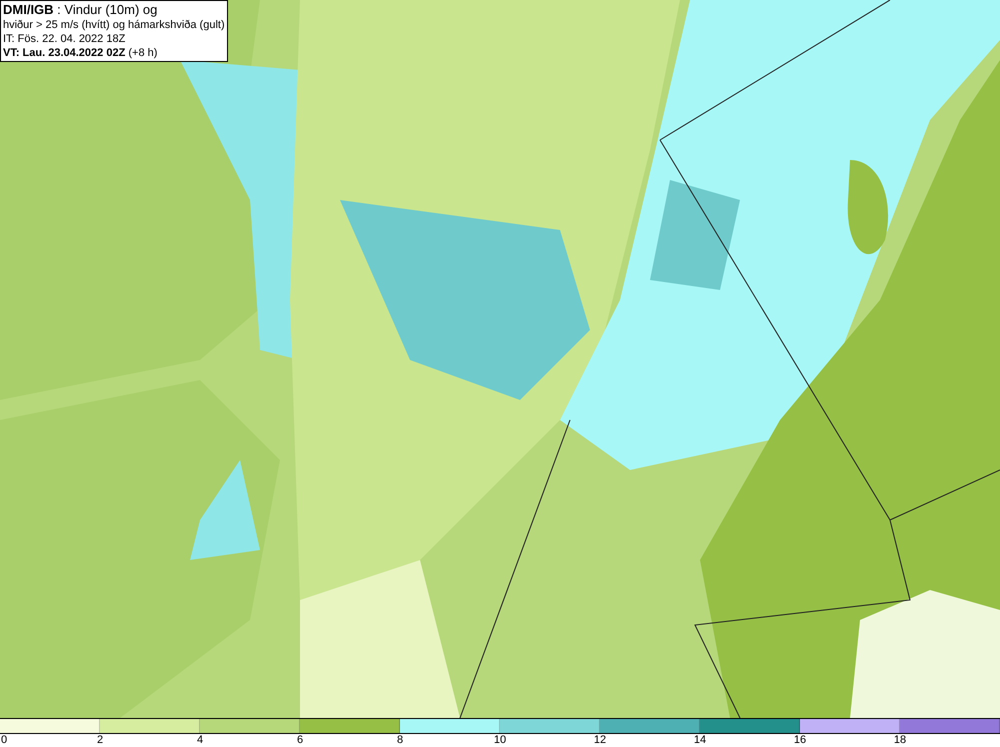 The height and width of the screenshot is (747, 1000). I want to click on tick-label: 12, so click(600, 740).